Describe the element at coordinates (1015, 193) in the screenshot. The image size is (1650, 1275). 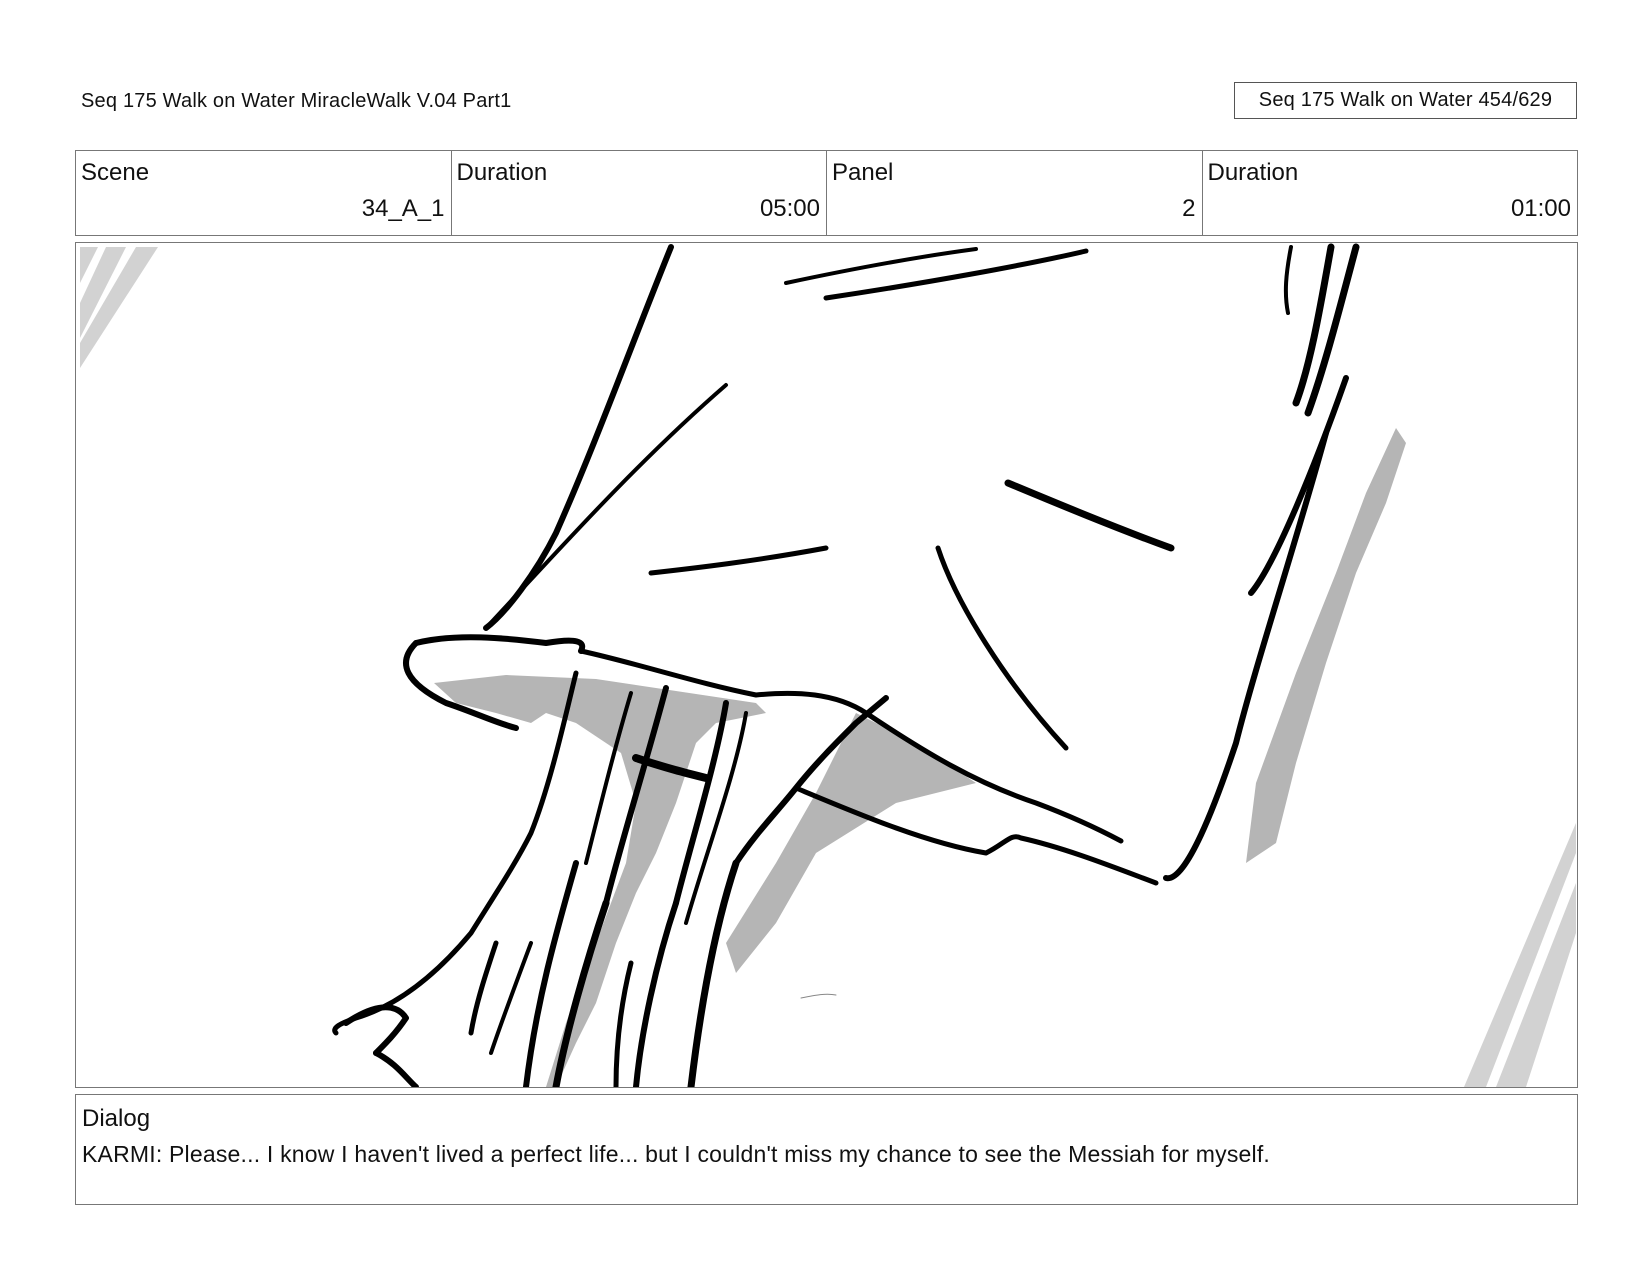
I see `panel-cell: Panel 2` at that location.